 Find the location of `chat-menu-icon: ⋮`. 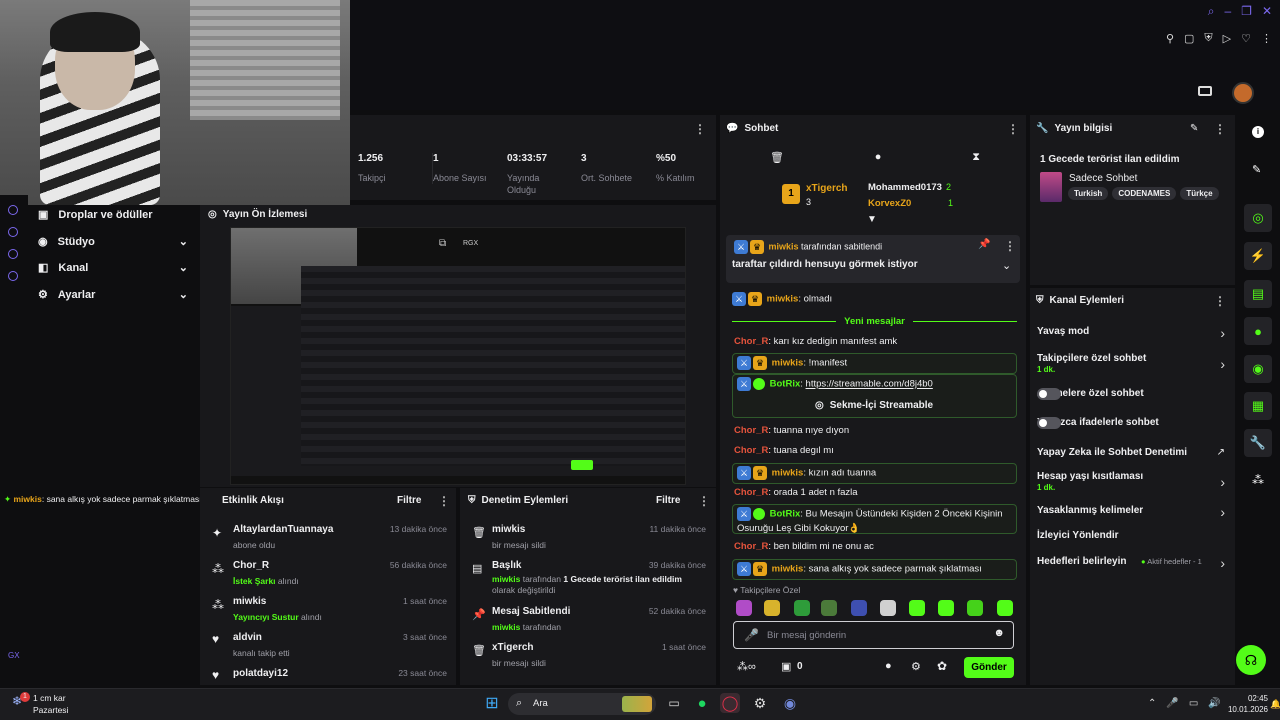

chat-menu-icon: ⋮ is located at coordinates (1013, 129).